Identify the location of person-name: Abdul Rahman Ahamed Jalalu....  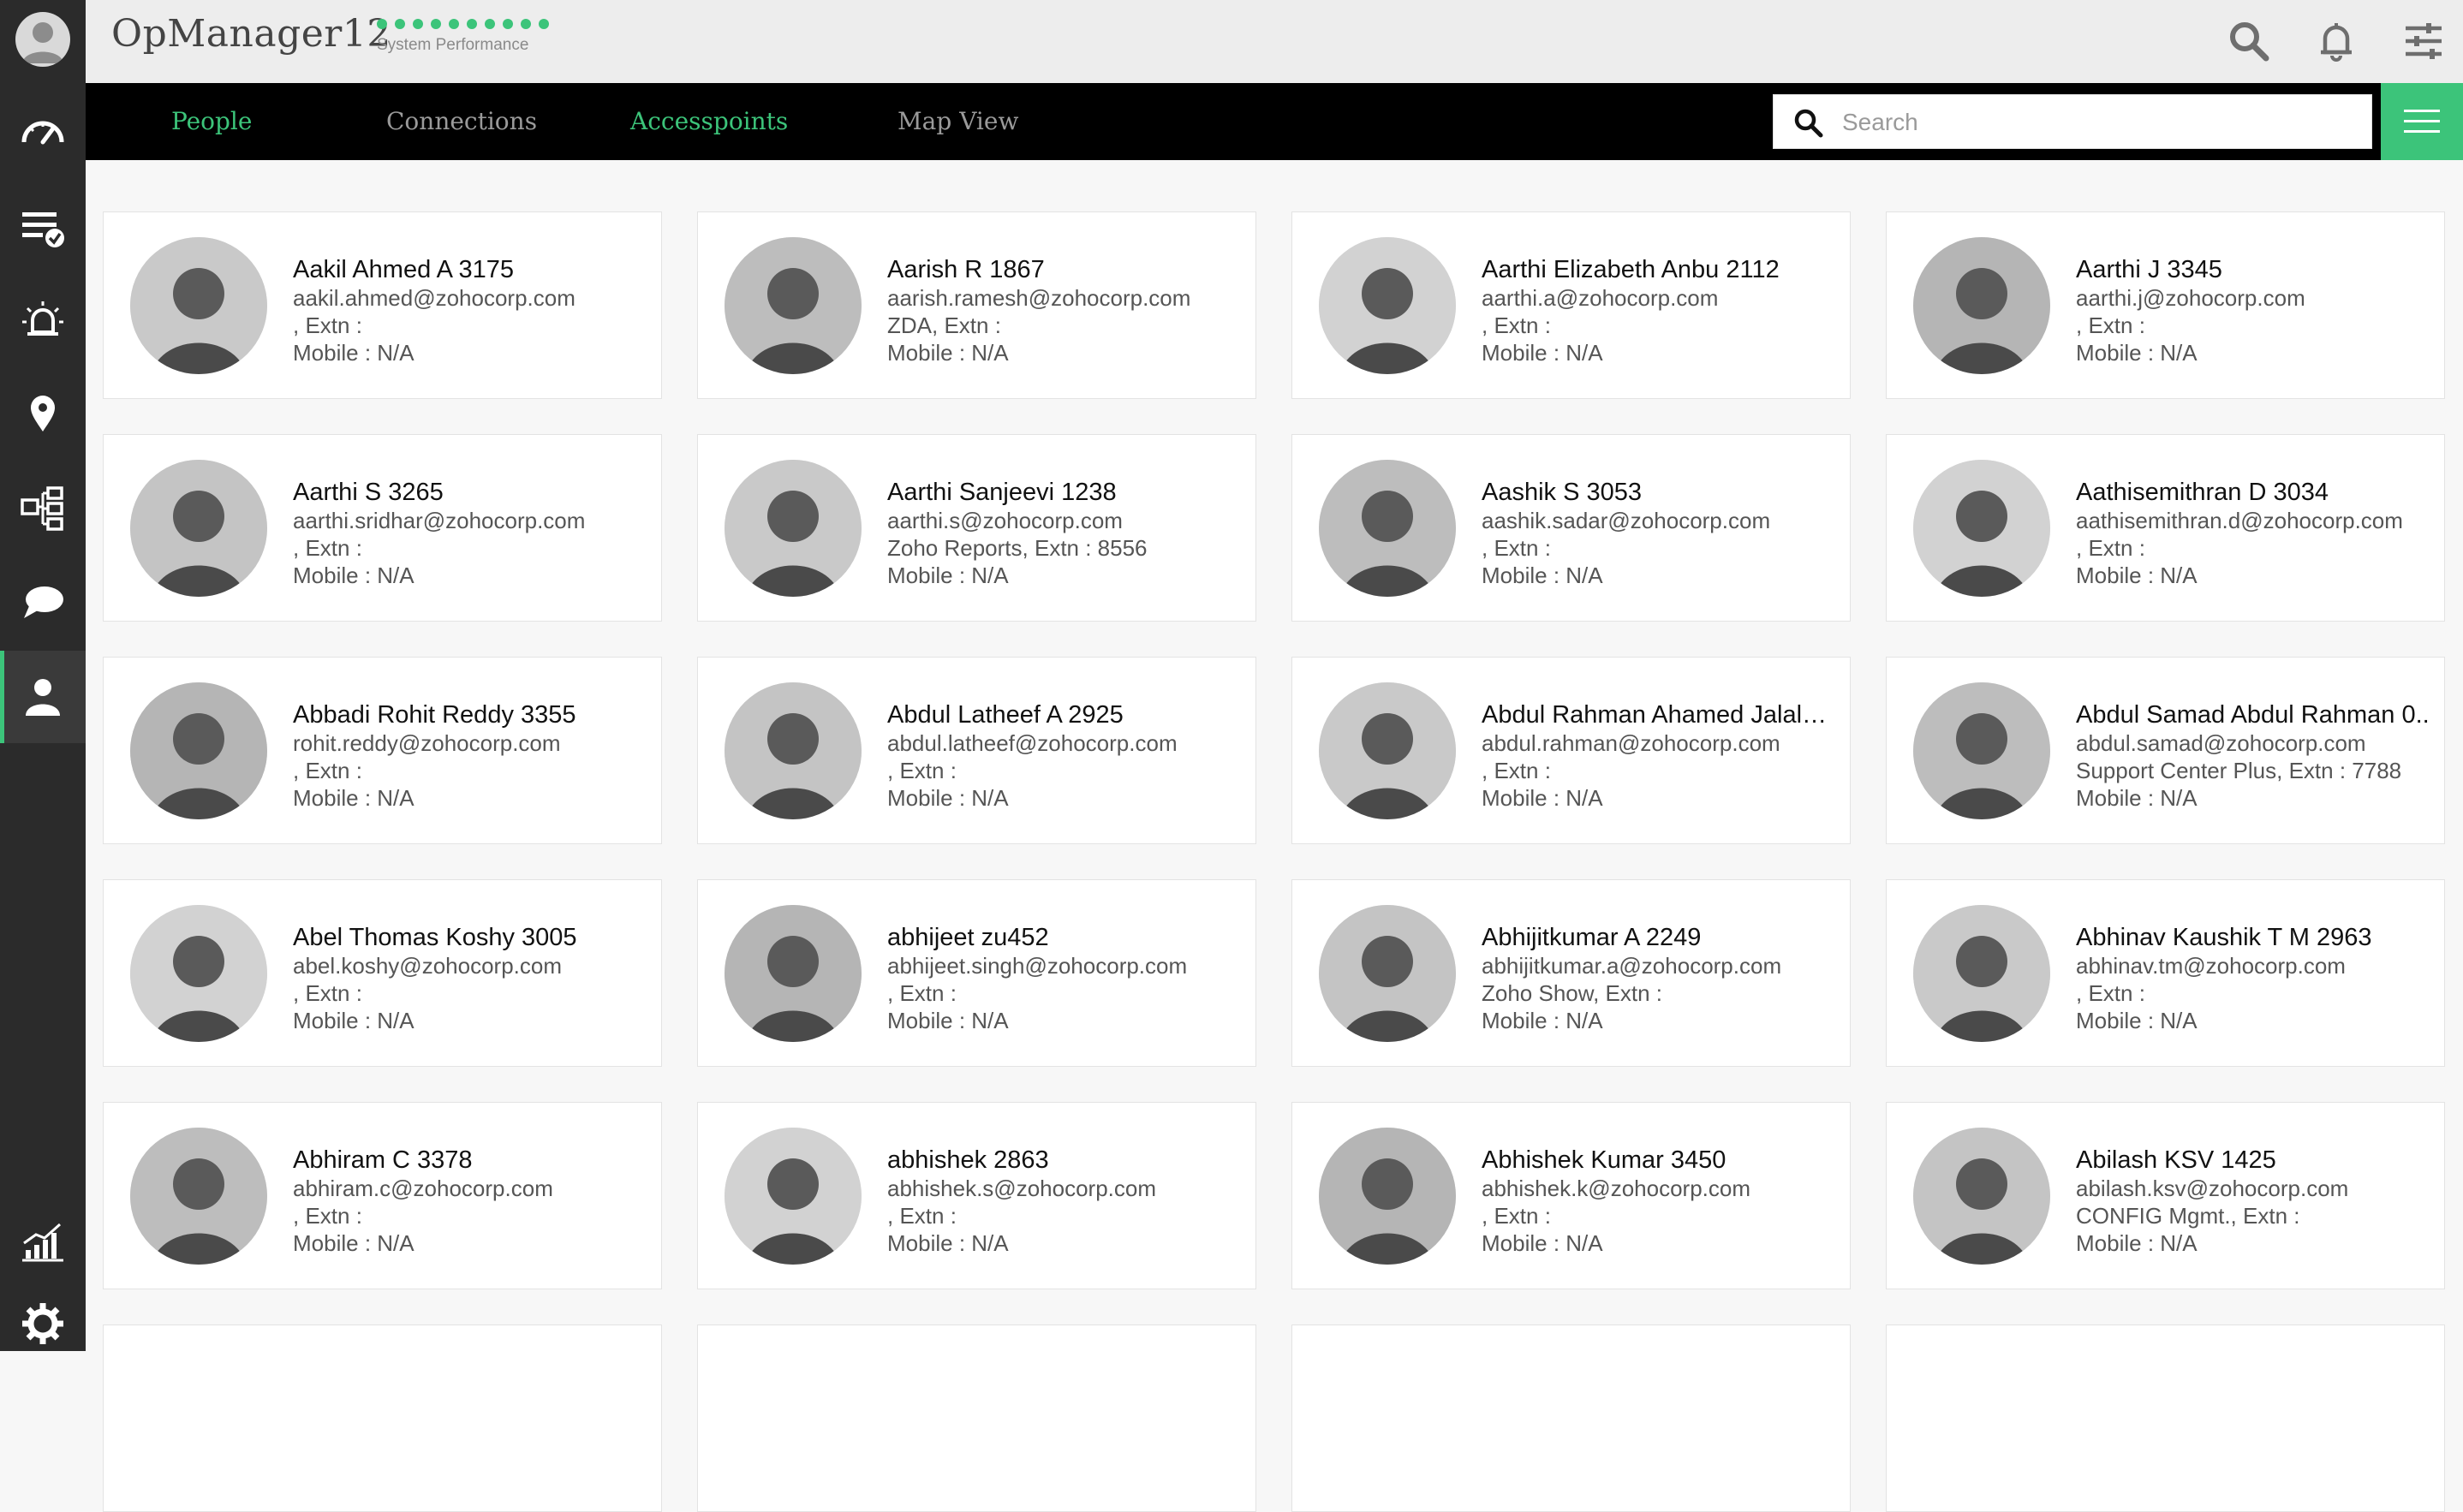
(1659, 714).